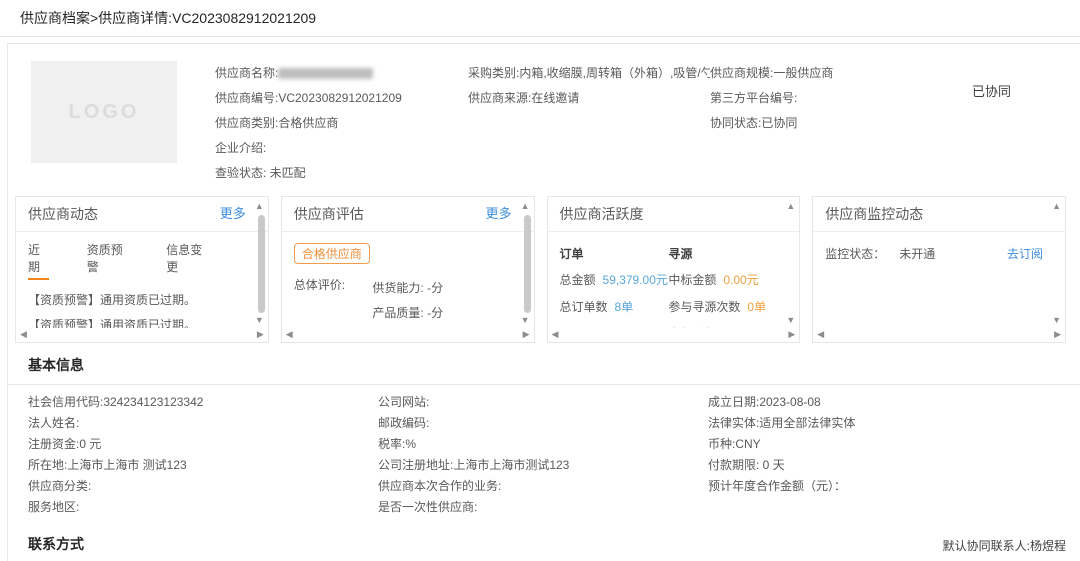  What do you see at coordinates (408, 313) in the screenshot?
I see `eval-product-quality: 产品质量: -分` at bounding box center [408, 313].